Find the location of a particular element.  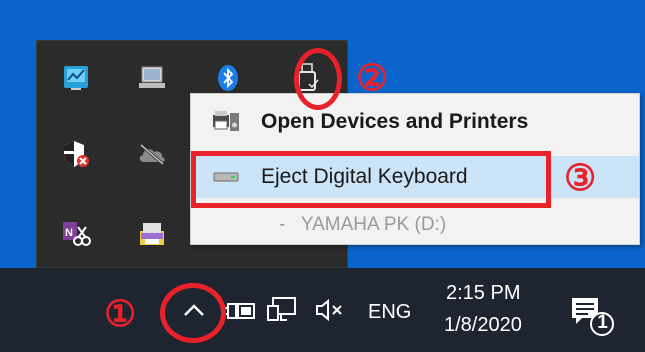

menu-item-open-devices-and-printers: Open Devices and Printers is located at coordinates (415, 122).